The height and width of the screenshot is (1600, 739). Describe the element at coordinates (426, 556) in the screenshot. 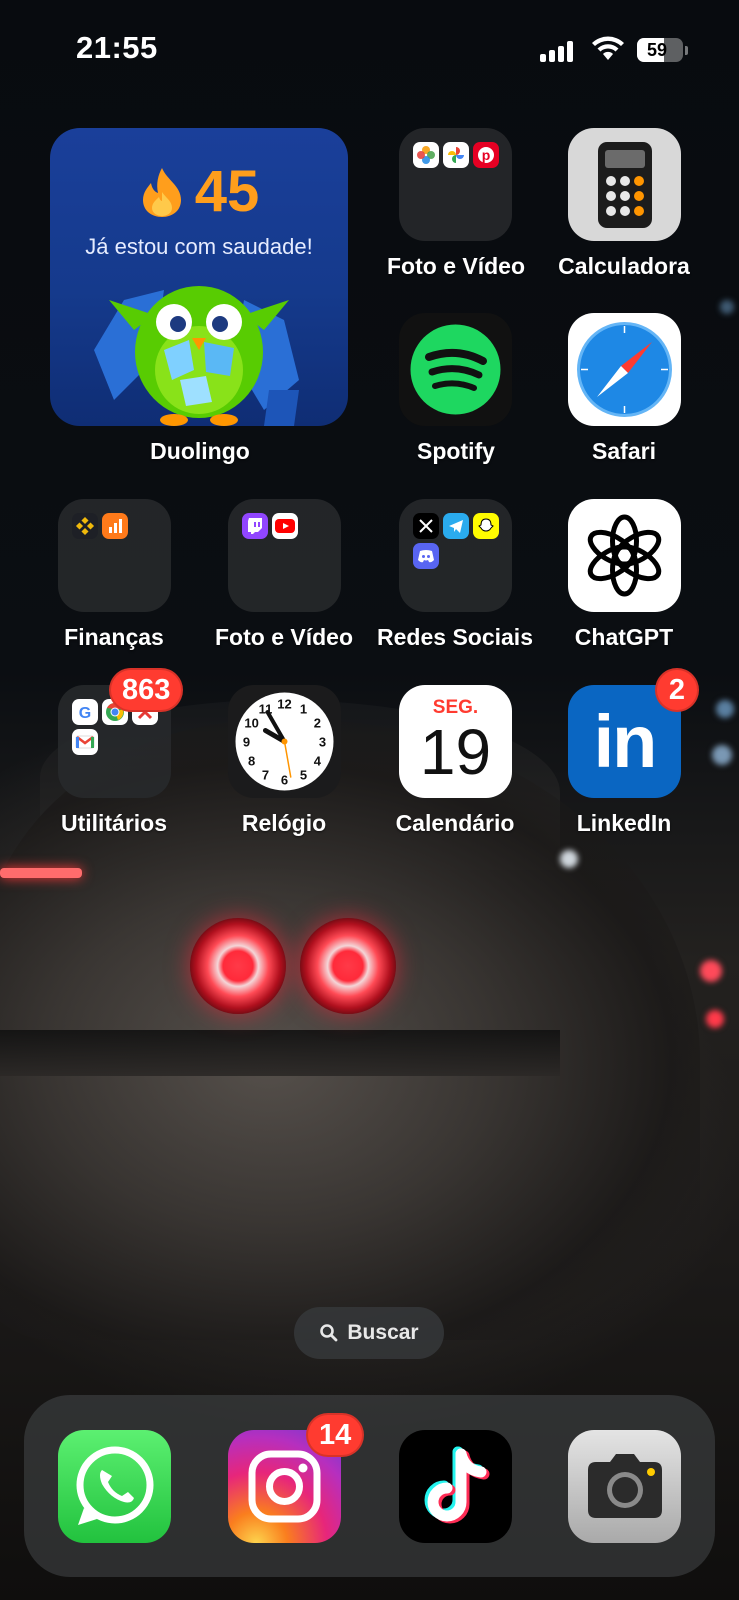

I see `discord-mini-icon` at that location.